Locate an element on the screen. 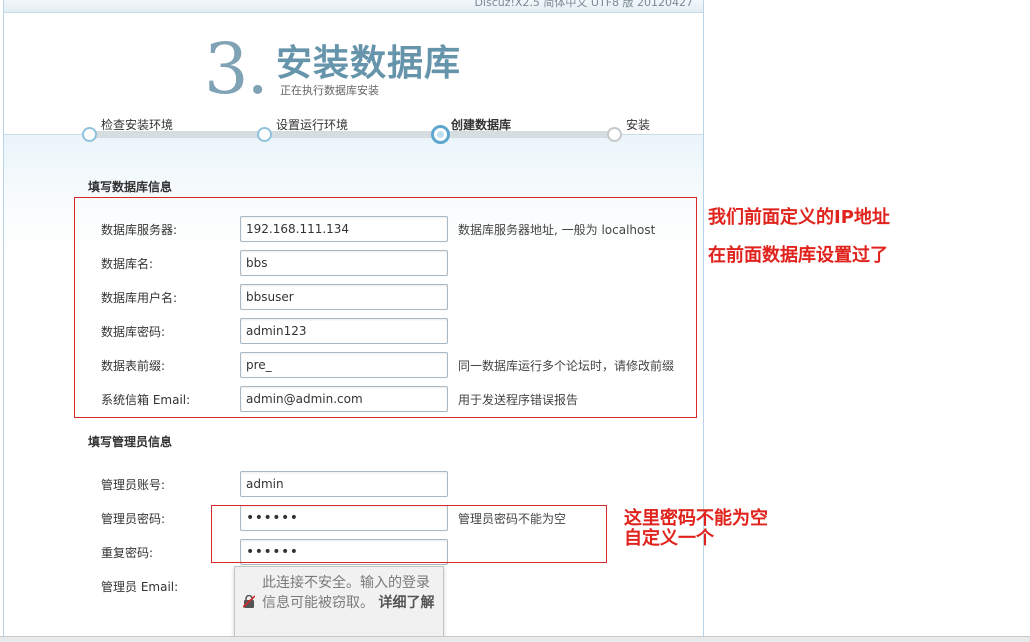  version-text: Discuz!X2.5 简体中文 UTF8 版 20120427 is located at coordinates (583, 4).